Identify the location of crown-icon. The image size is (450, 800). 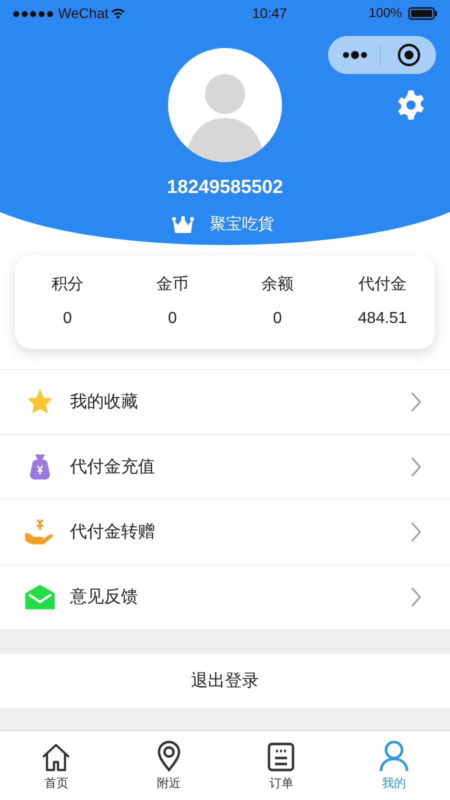
(183, 225).